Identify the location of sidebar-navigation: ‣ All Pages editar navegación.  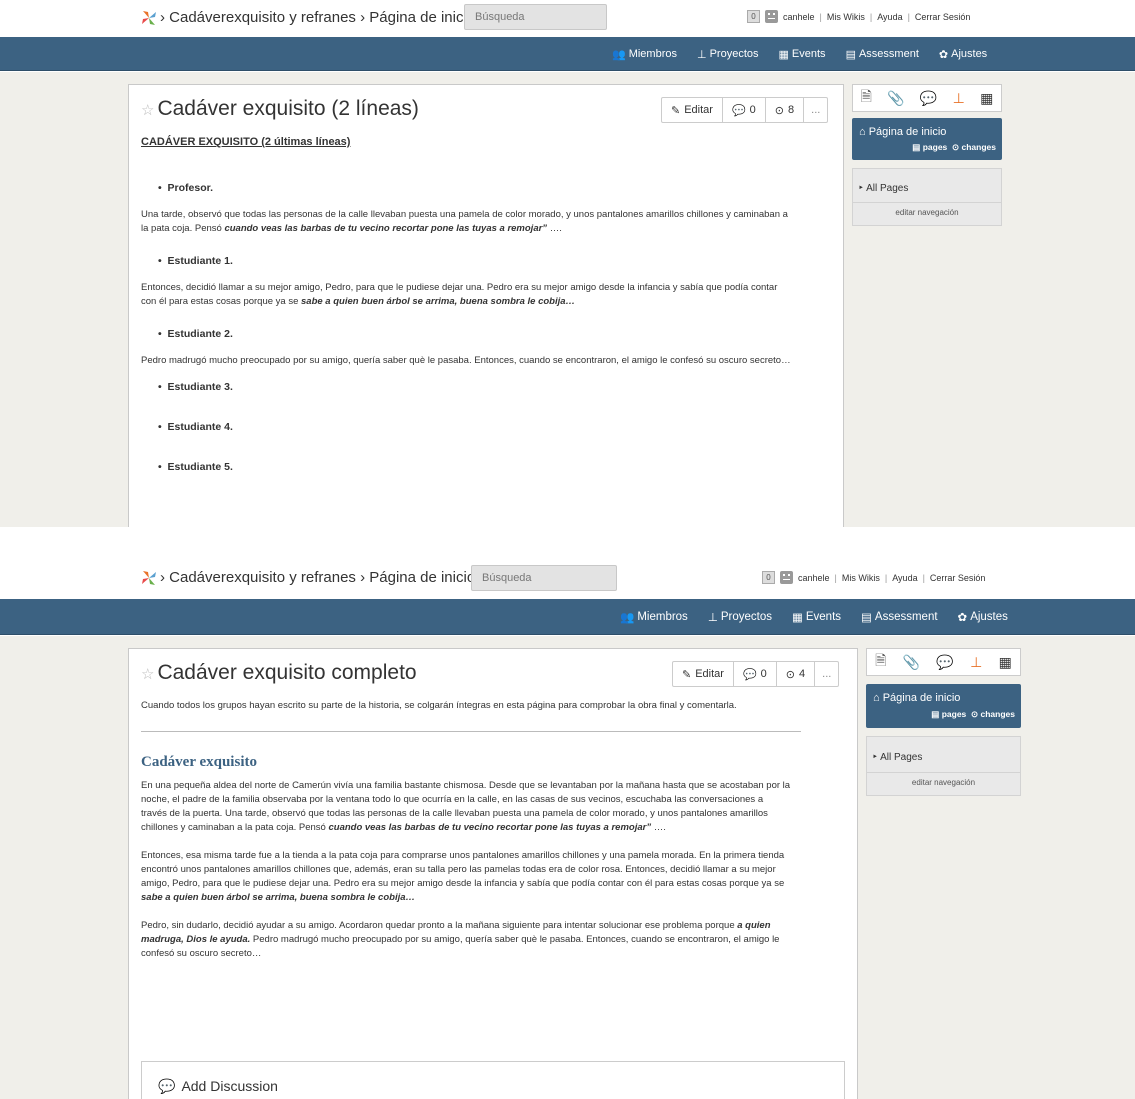
(943, 766).